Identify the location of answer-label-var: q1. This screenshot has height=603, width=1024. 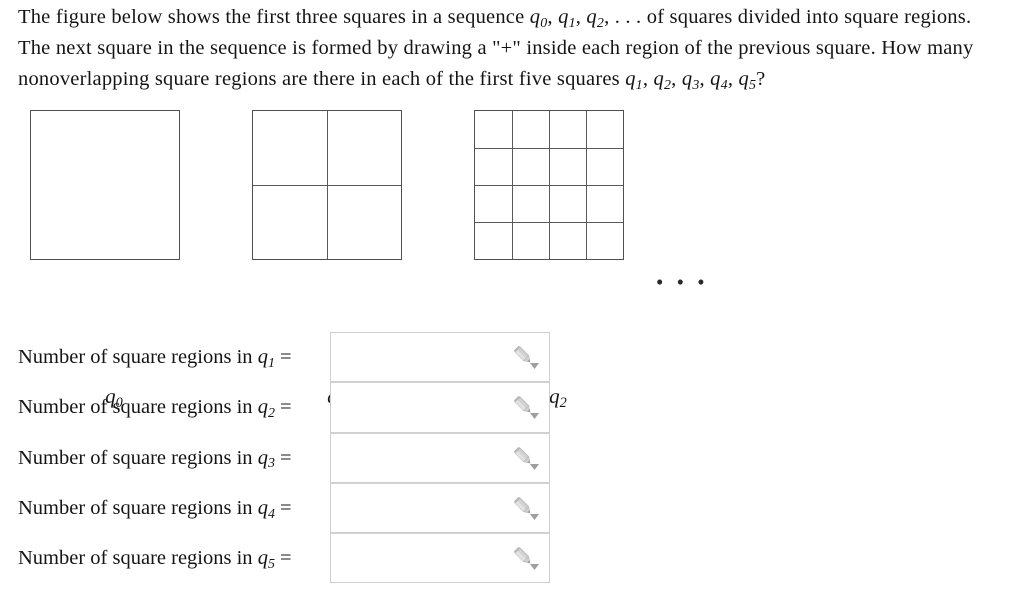
(266, 358).